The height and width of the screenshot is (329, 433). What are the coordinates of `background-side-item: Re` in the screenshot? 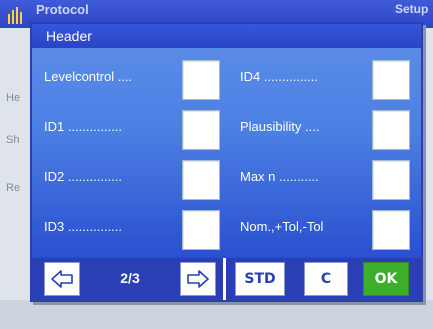 It's located at (13, 188).